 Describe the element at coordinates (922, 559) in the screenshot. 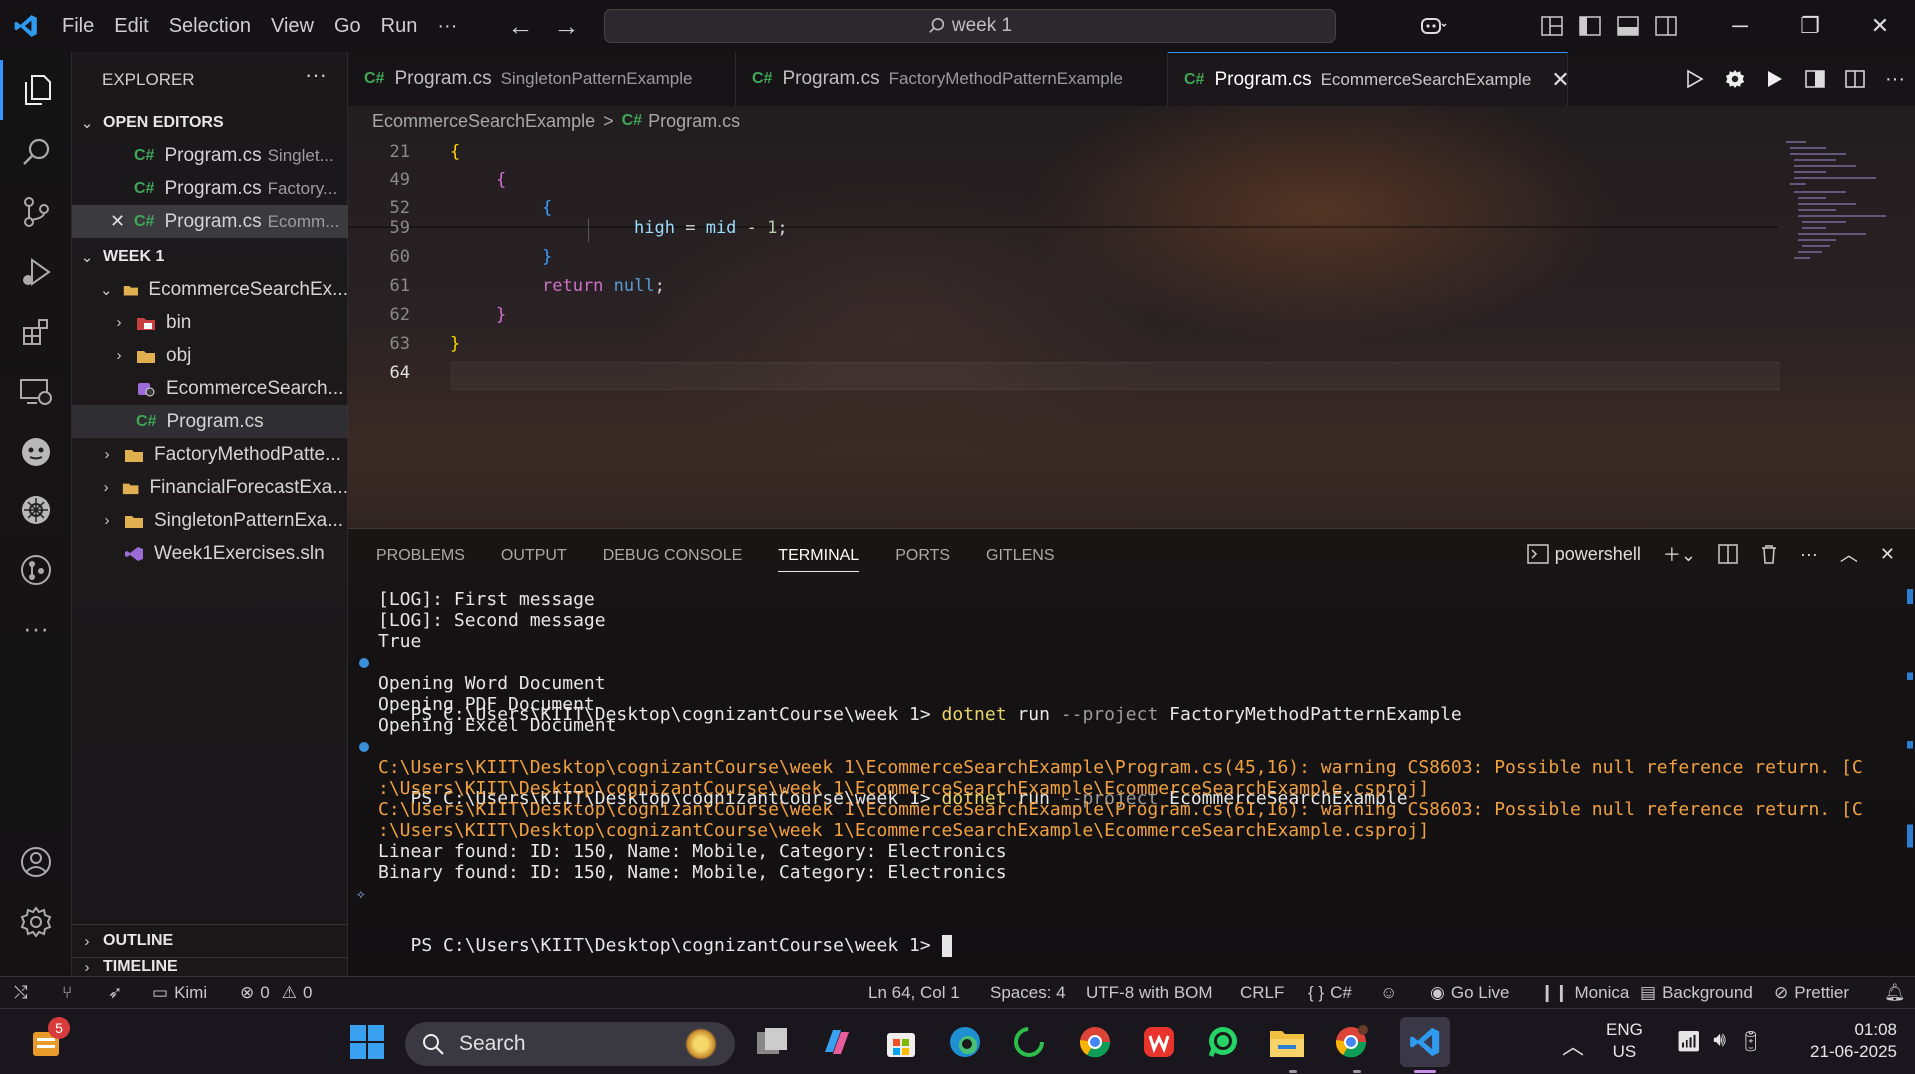

I see `tab-ports: PORTS` at that location.